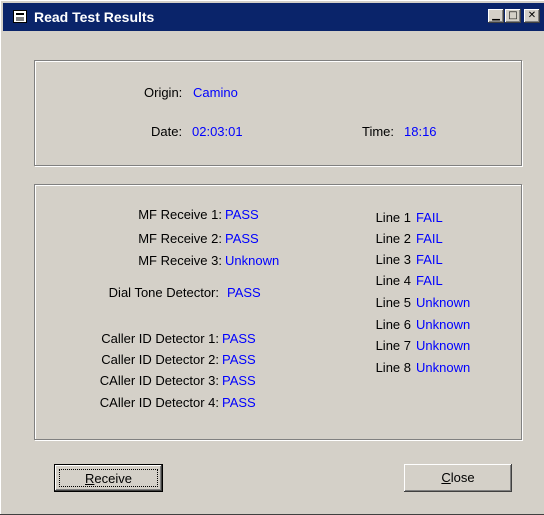 The width and height of the screenshot is (544, 515). I want to click on date-value: 02:03:01, so click(217, 131).